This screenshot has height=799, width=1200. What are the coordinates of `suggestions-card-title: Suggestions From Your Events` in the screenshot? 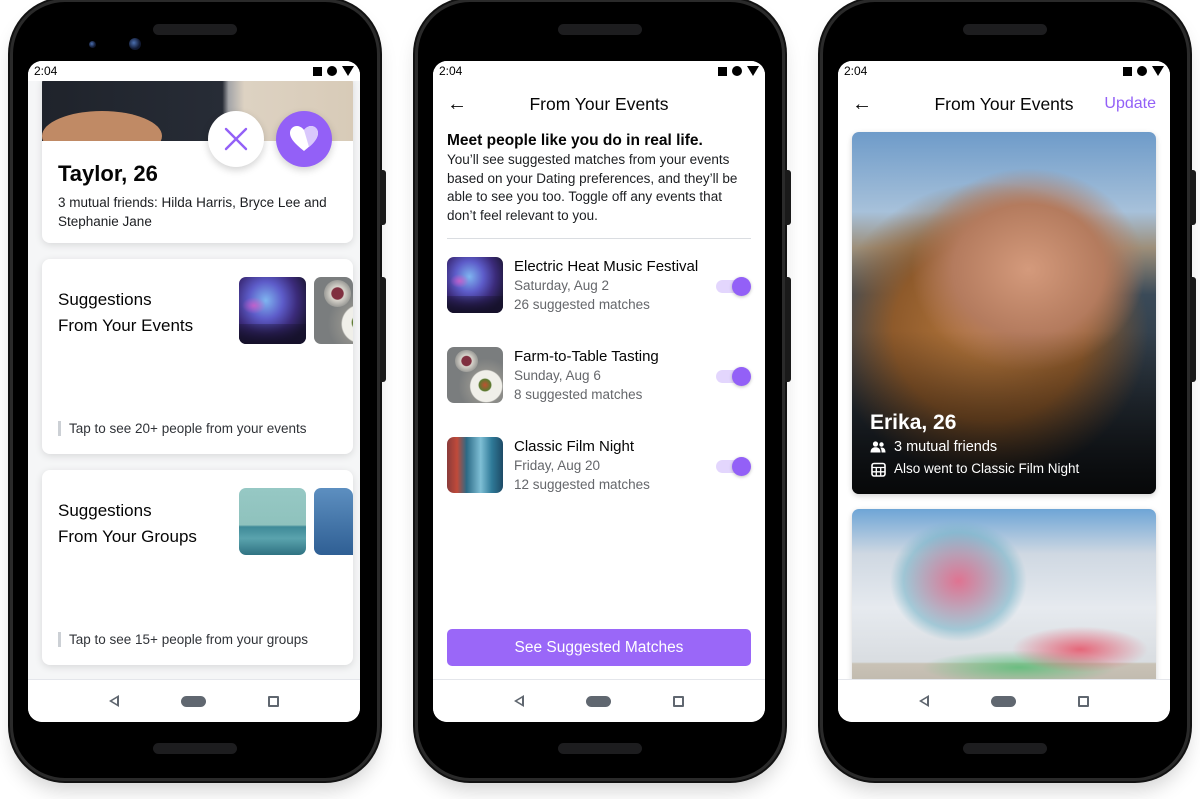 It's located at (125, 313).